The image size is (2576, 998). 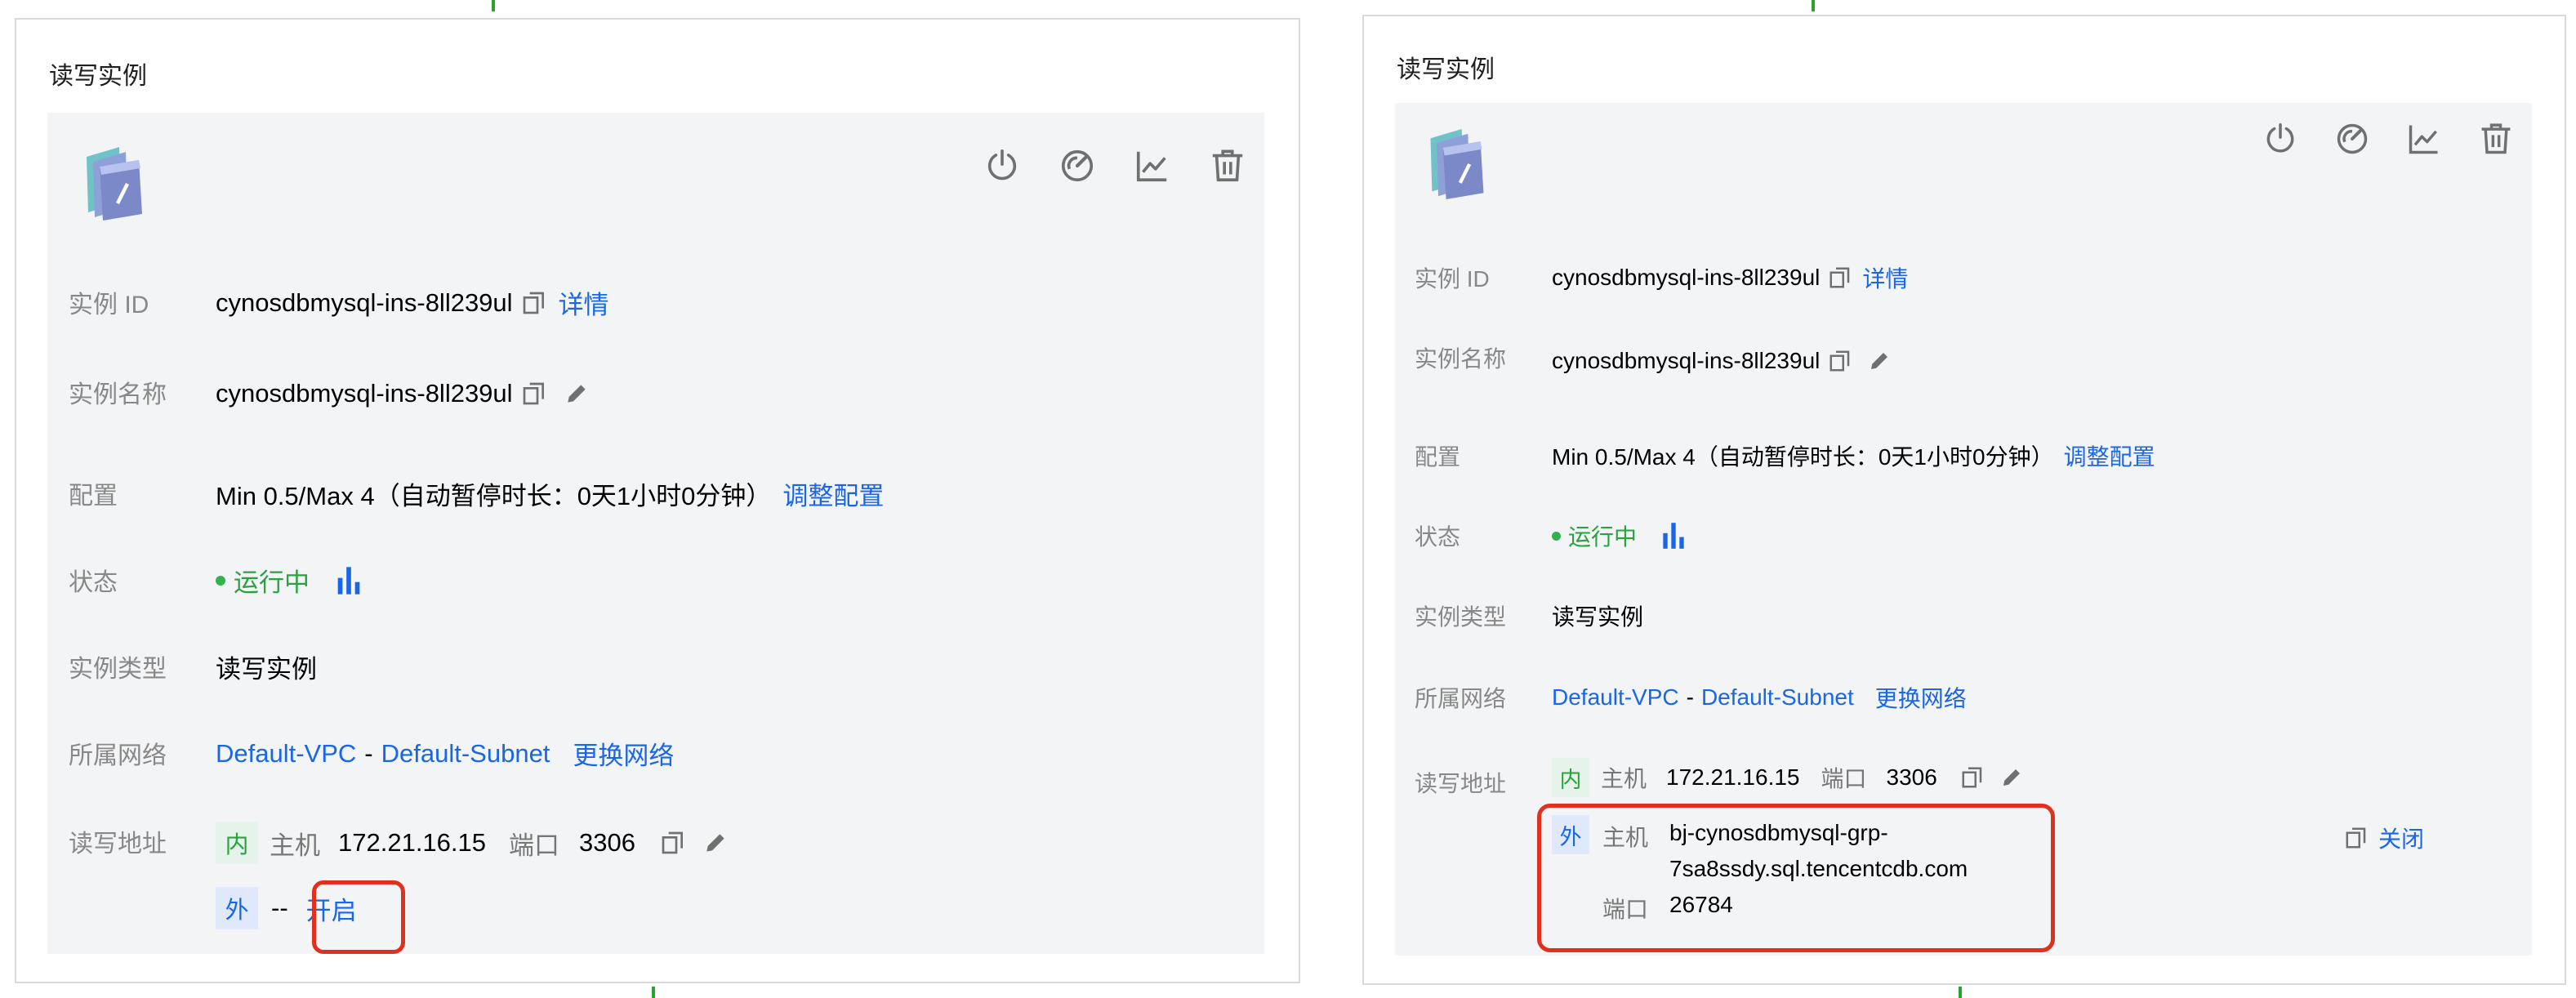 I want to click on external-address-value: --, so click(x=279, y=907).